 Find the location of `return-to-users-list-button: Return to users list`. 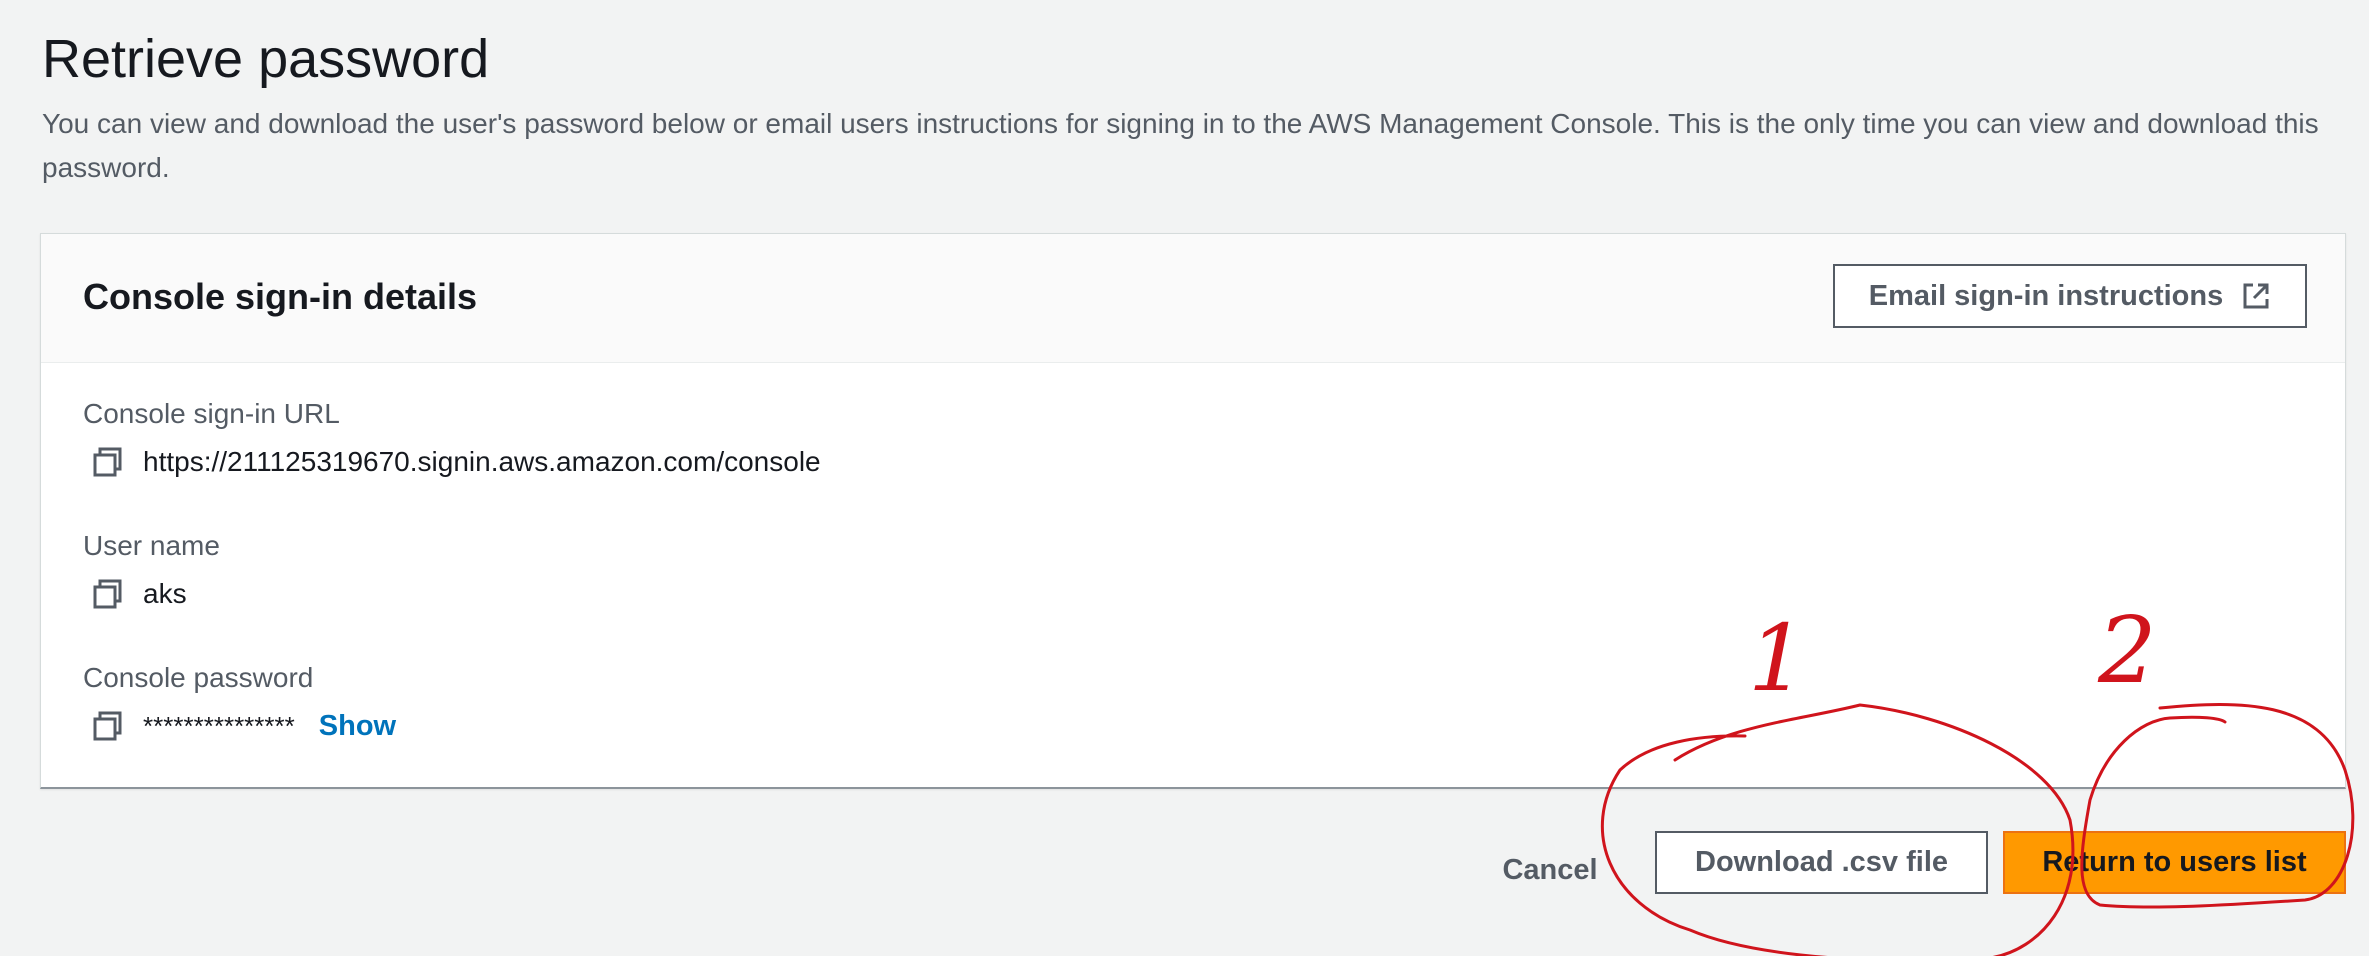

return-to-users-list-button: Return to users list is located at coordinates (2174, 862).